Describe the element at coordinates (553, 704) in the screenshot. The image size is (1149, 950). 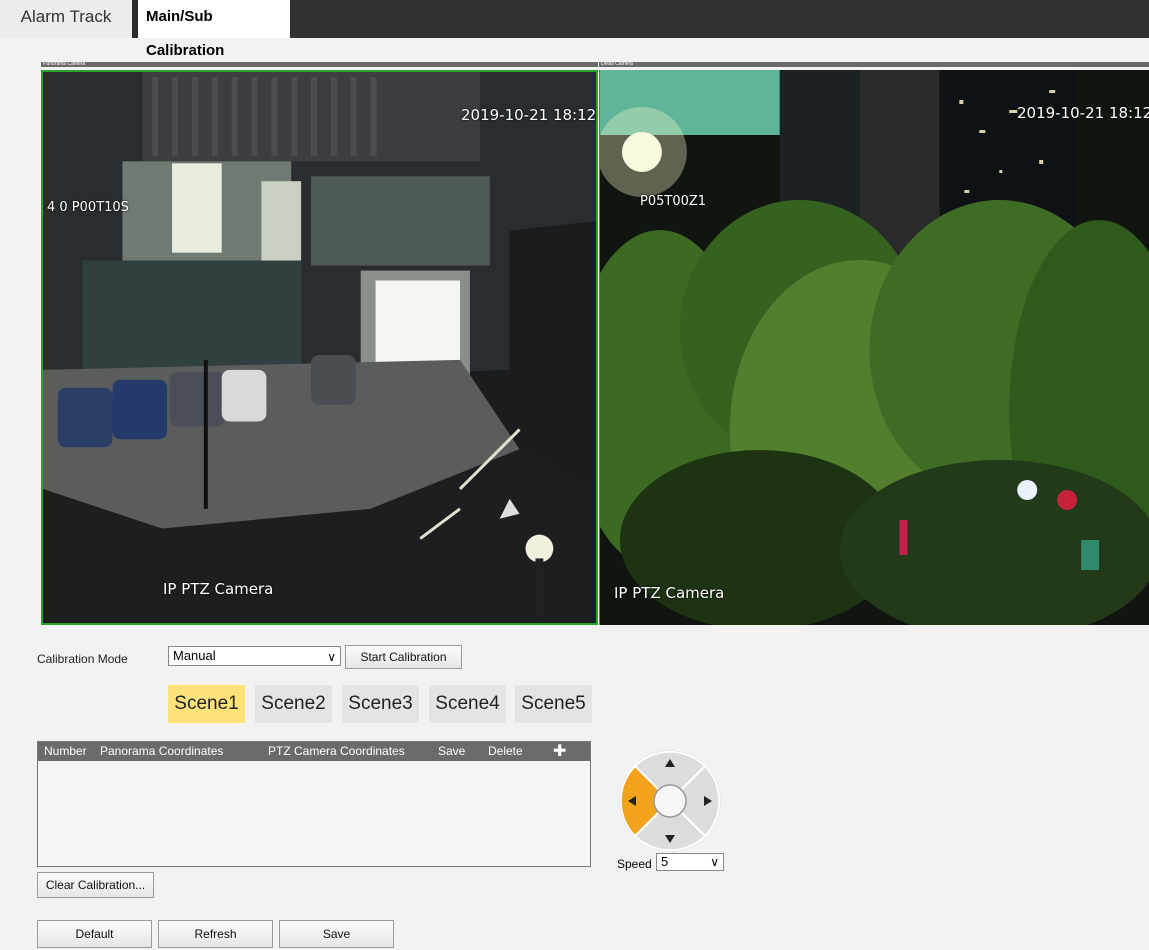
I see `scene-tab-5: Scene5` at that location.